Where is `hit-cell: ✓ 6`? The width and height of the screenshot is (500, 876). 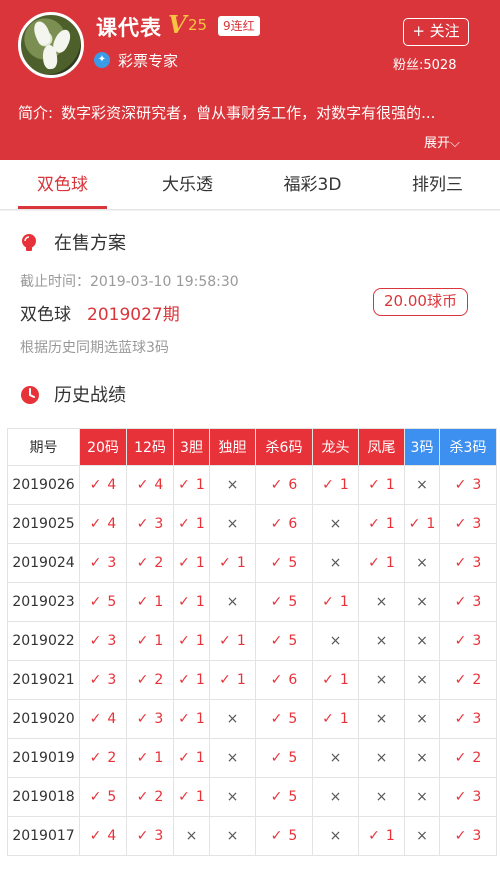 hit-cell: ✓ 6 is located at coordinates (284, 680).